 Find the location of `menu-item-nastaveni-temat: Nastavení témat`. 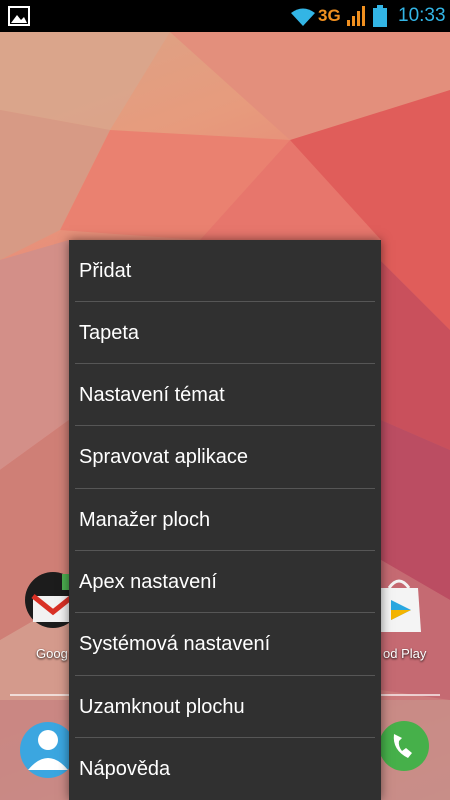

menu-item-nastaveni-temat: Nastavení témat is located at coordinates (225, 395).